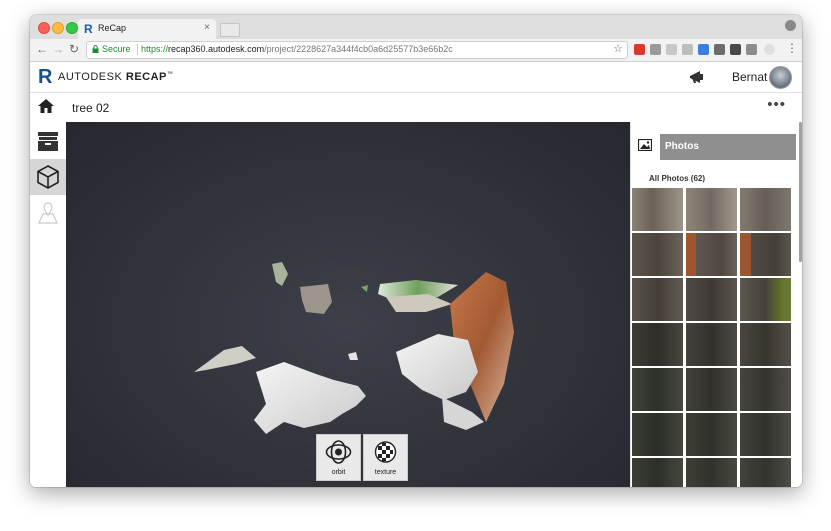 The image size is (831, 531). What do you see at coordinates (116, 49) in the screenshot?
I see `secure-label: Secure` at bounding box center [116, 49].